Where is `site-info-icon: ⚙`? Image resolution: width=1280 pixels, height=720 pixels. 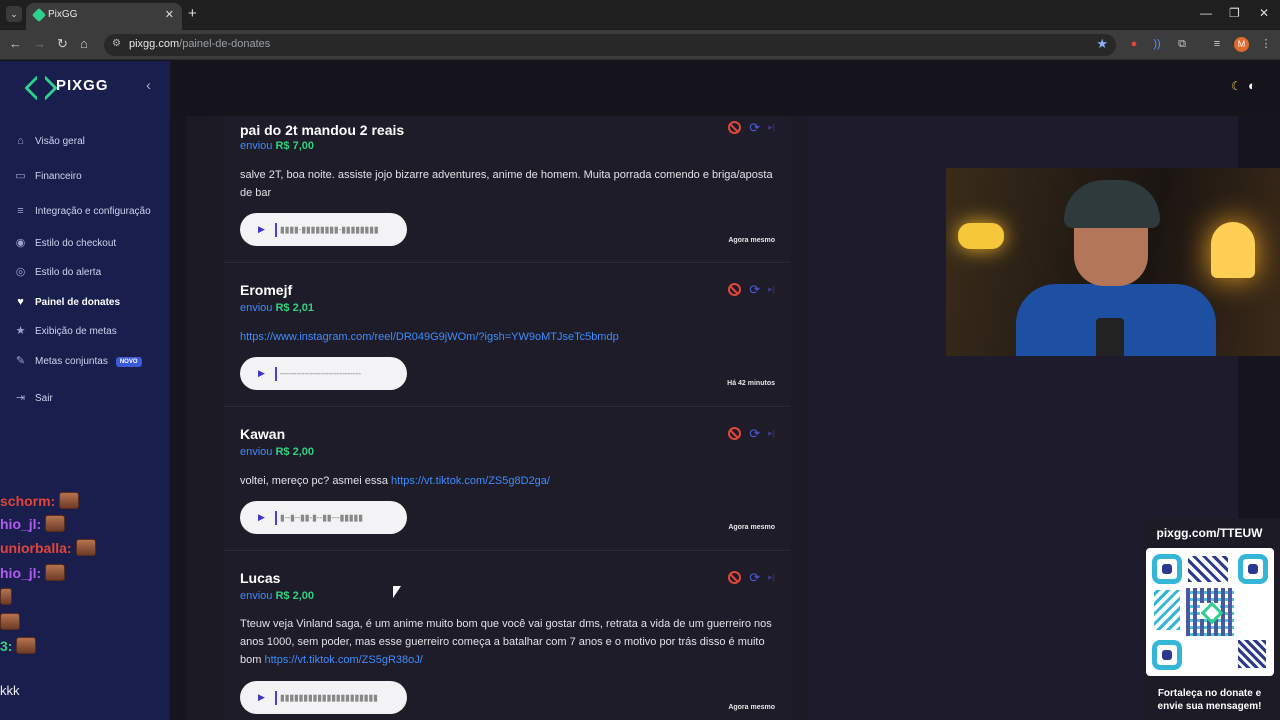 site-info-icon: ⚙ is located at coordinates (118, 44).